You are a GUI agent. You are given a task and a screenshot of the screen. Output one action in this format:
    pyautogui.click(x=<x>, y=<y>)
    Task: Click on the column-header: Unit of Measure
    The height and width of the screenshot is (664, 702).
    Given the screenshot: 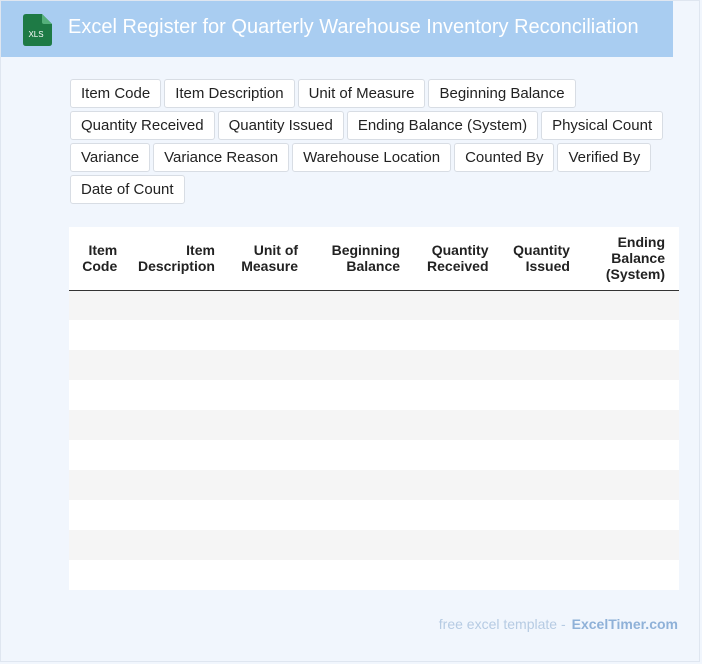 What is the action you would take?
    pyautogui.click(x=270, y=259)
    